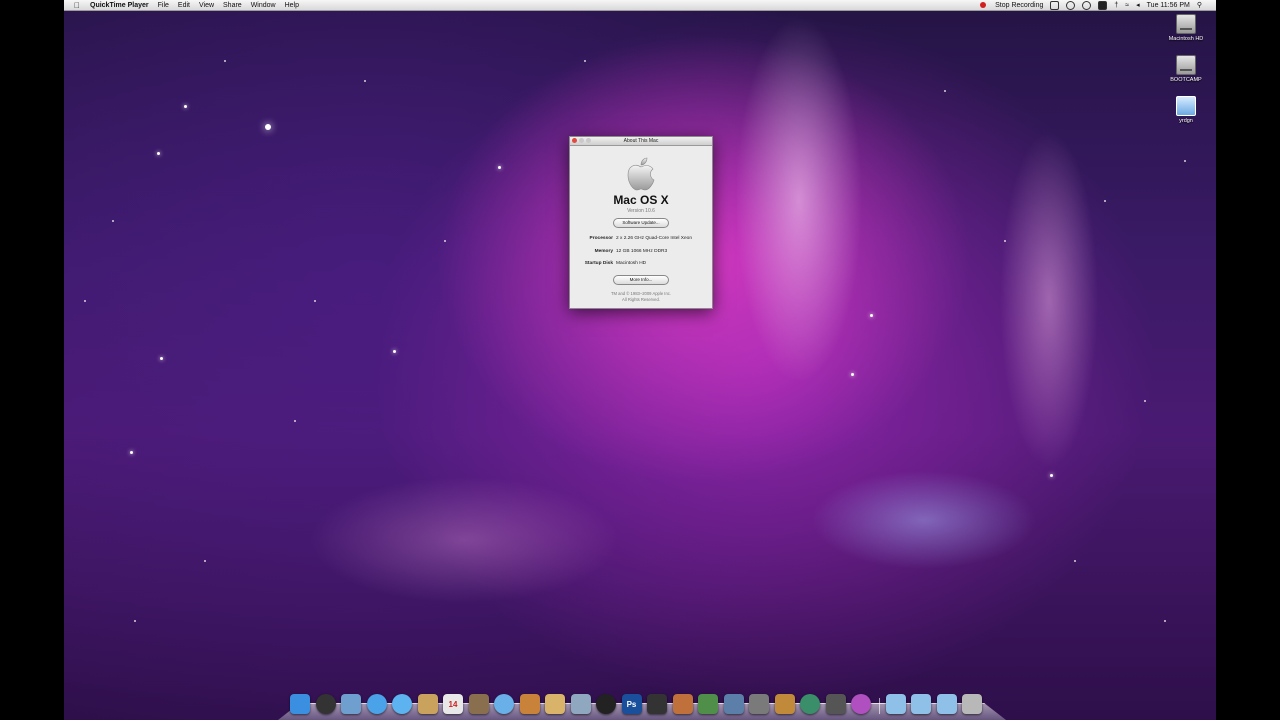 The height and width of the screenshot is (720, 1280). What do you see at coordinates (983, 4) in the screenshot?
I see `record-icon` at bounding box center [983, 4].